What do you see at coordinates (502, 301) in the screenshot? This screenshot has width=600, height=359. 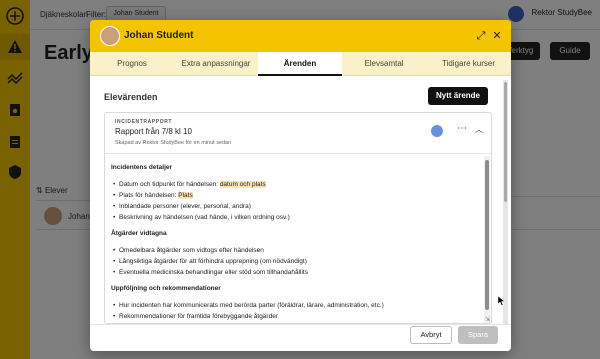 I see `mouse-cursor-icon` at bounding box center [502, 301].